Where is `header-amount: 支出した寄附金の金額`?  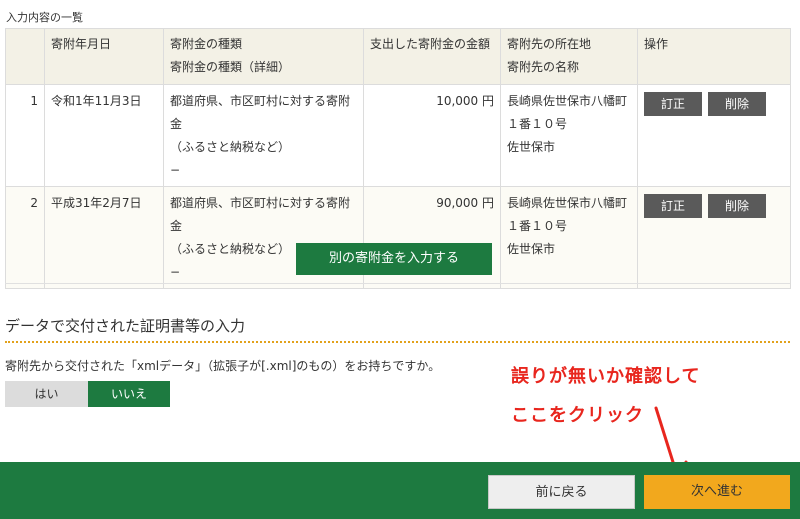 header-amount: 支出した寄附金の金額 is located at coordinates (432, 56).